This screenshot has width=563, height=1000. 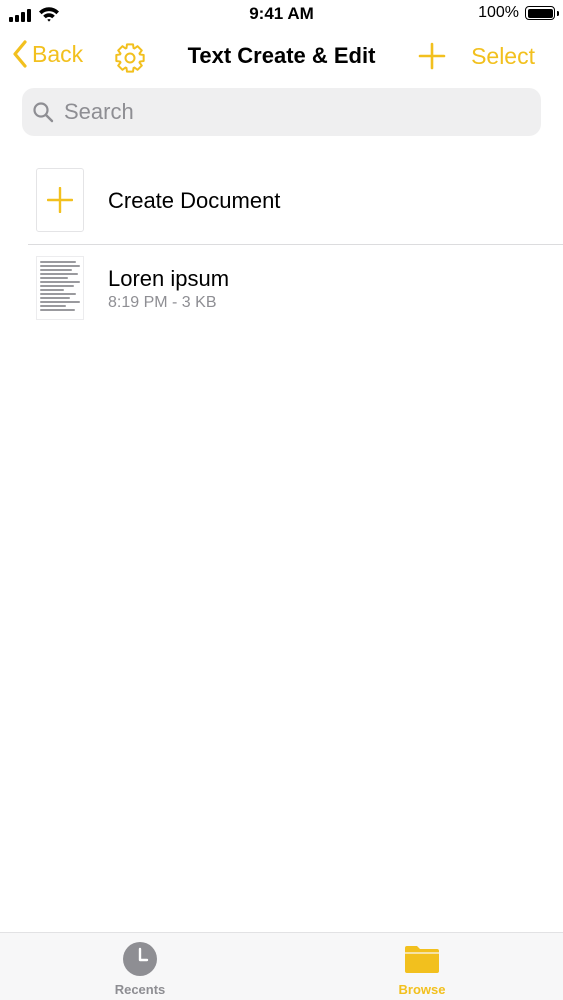 I want to click on gear-icon, so click(x=130, y=58).